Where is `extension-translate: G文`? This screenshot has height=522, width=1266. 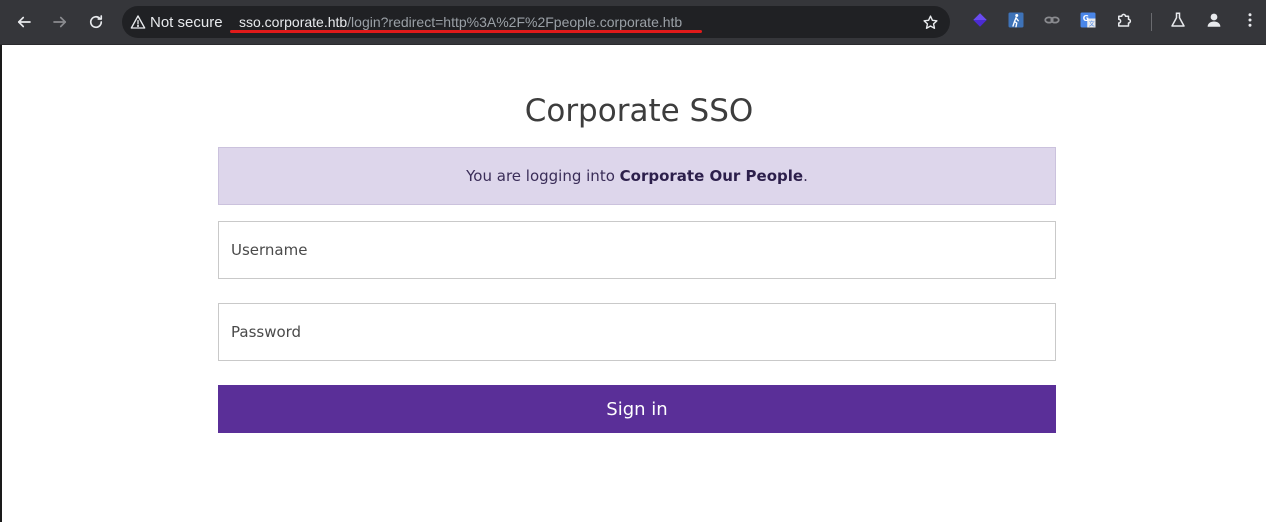 extension-translate: G文 is located at coordinates (1088, 20).